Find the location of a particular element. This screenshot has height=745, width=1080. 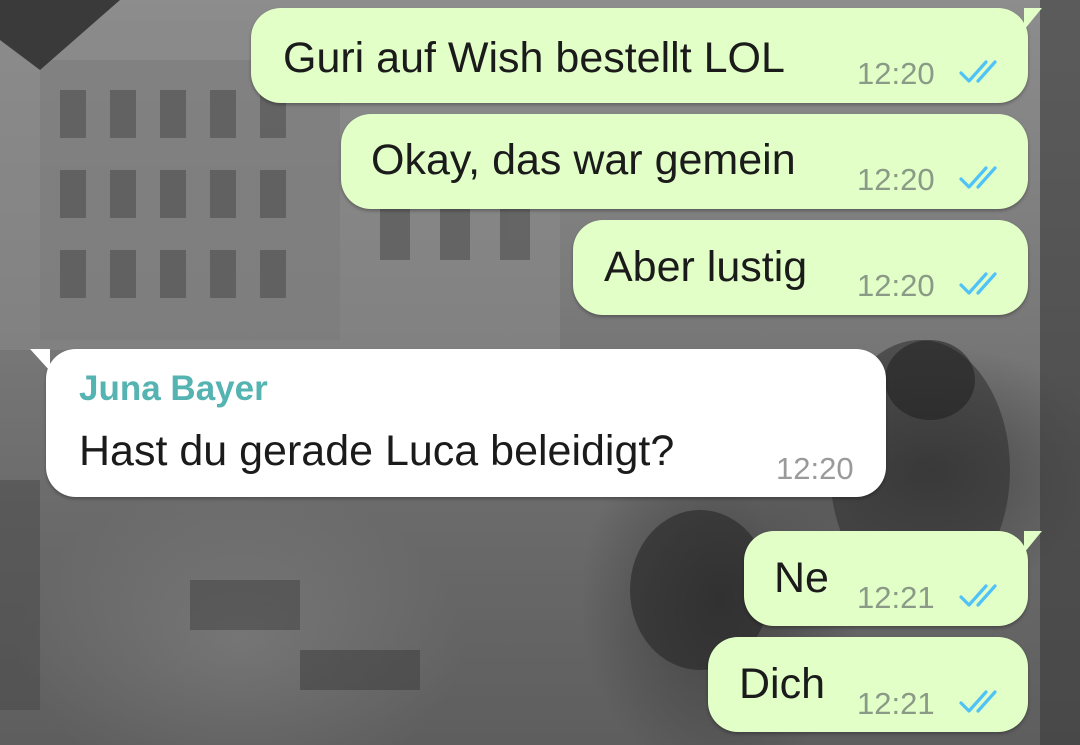

message-bubble-outgoing: Okay, das war gemein 12:20 is located at coordinates (684, 161).